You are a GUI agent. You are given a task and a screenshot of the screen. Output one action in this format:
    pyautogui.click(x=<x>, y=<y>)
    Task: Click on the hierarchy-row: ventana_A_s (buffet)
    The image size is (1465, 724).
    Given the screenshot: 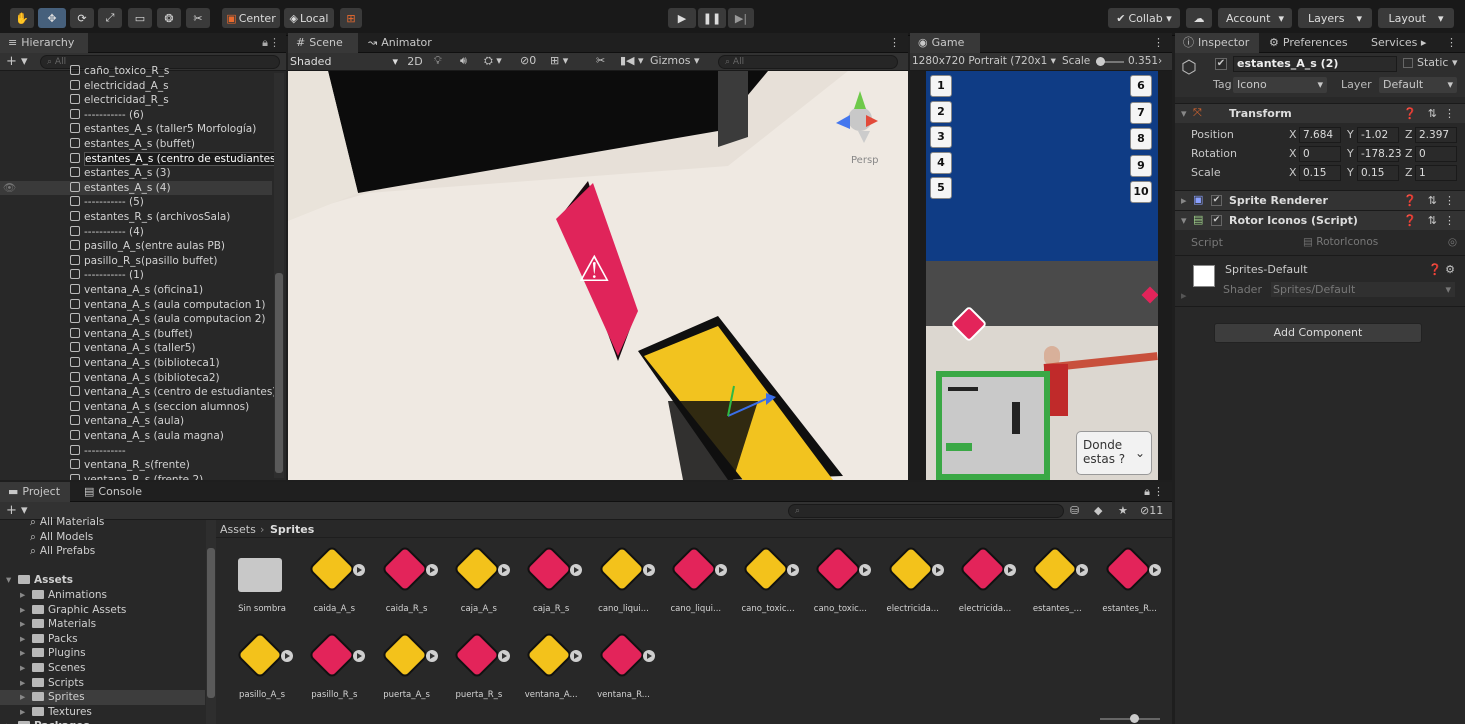 What is the action you would take?
    pyautogui.click(x=136, y=334)
    